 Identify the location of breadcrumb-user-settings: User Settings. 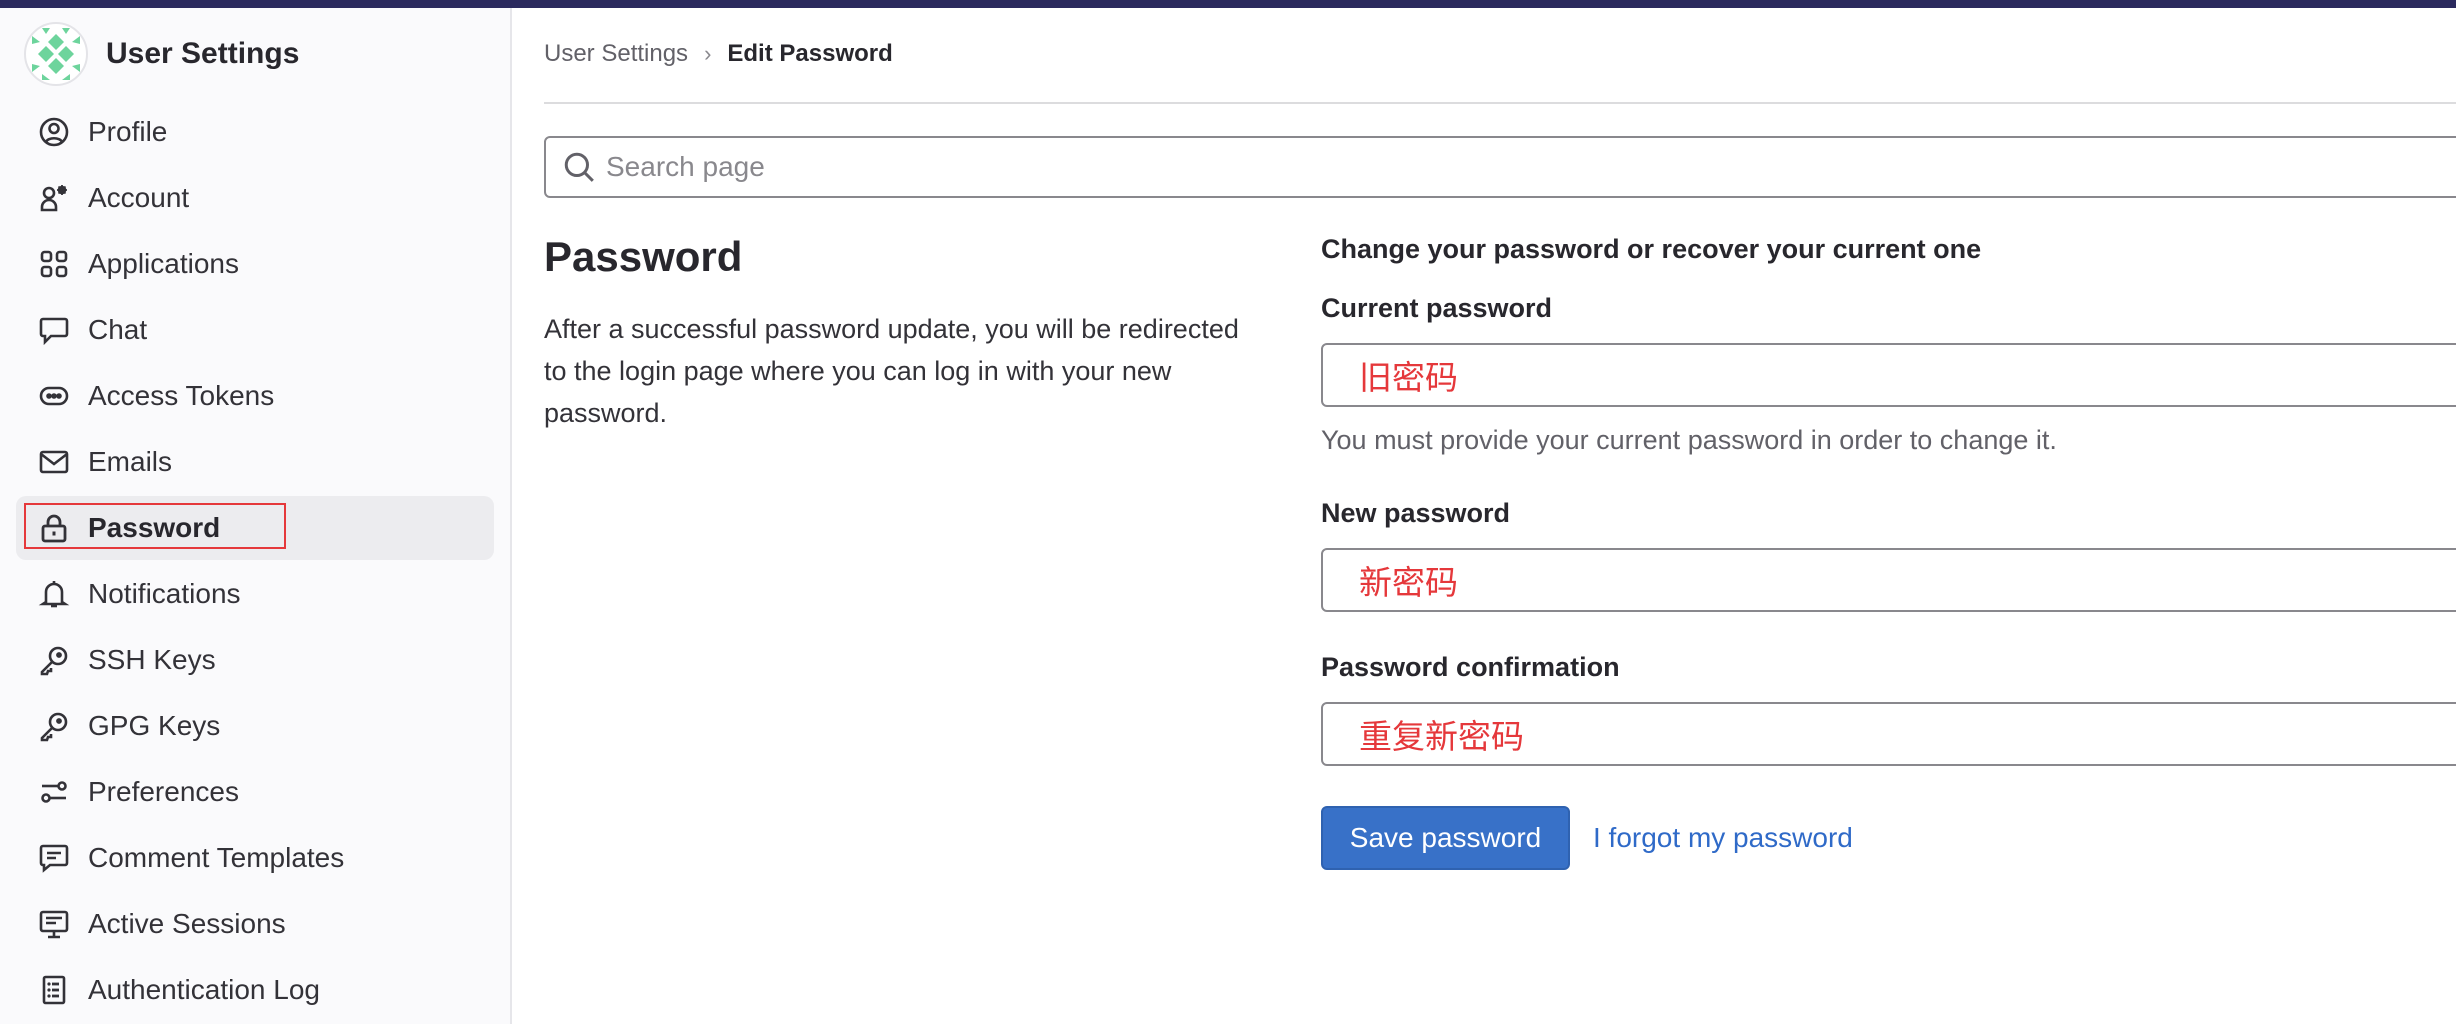
(616, 54).